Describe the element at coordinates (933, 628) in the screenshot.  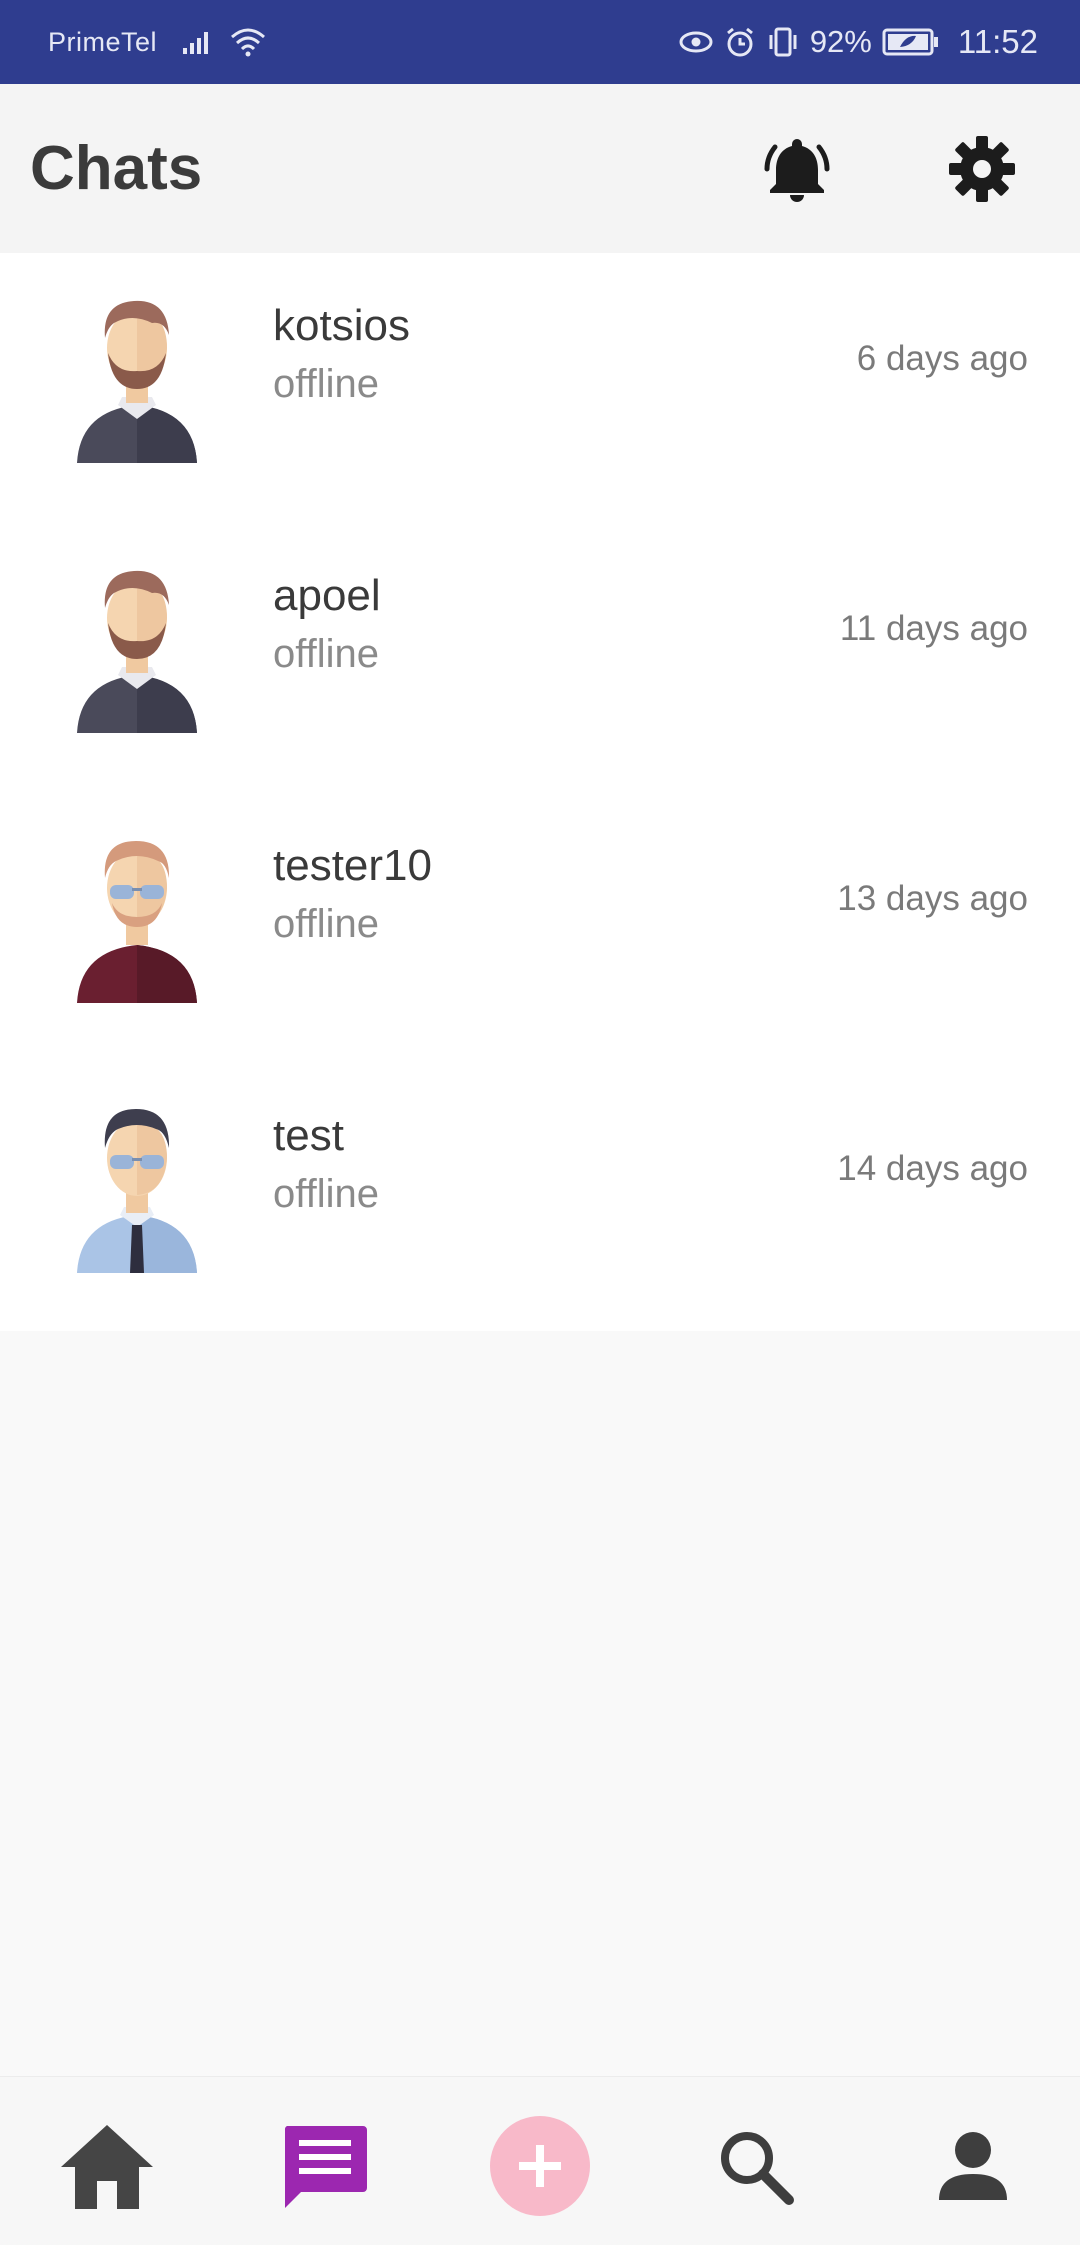
I see `chat-time: 11 days ago` at that location.